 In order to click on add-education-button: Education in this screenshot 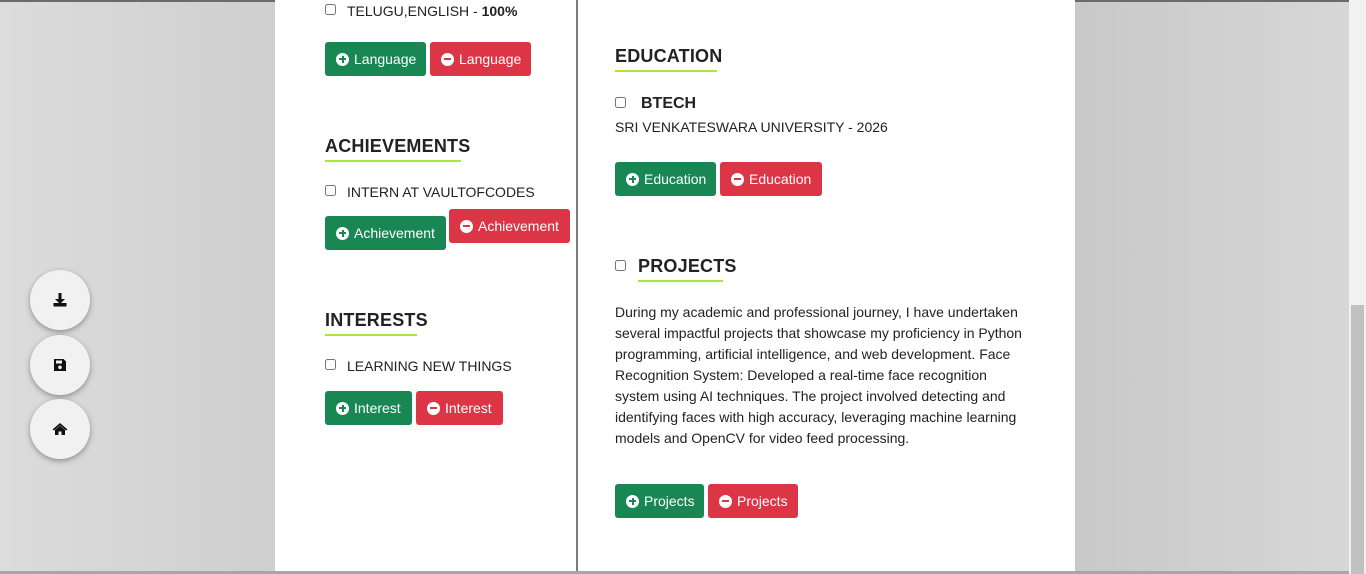, I will do `click(665, 179)`.